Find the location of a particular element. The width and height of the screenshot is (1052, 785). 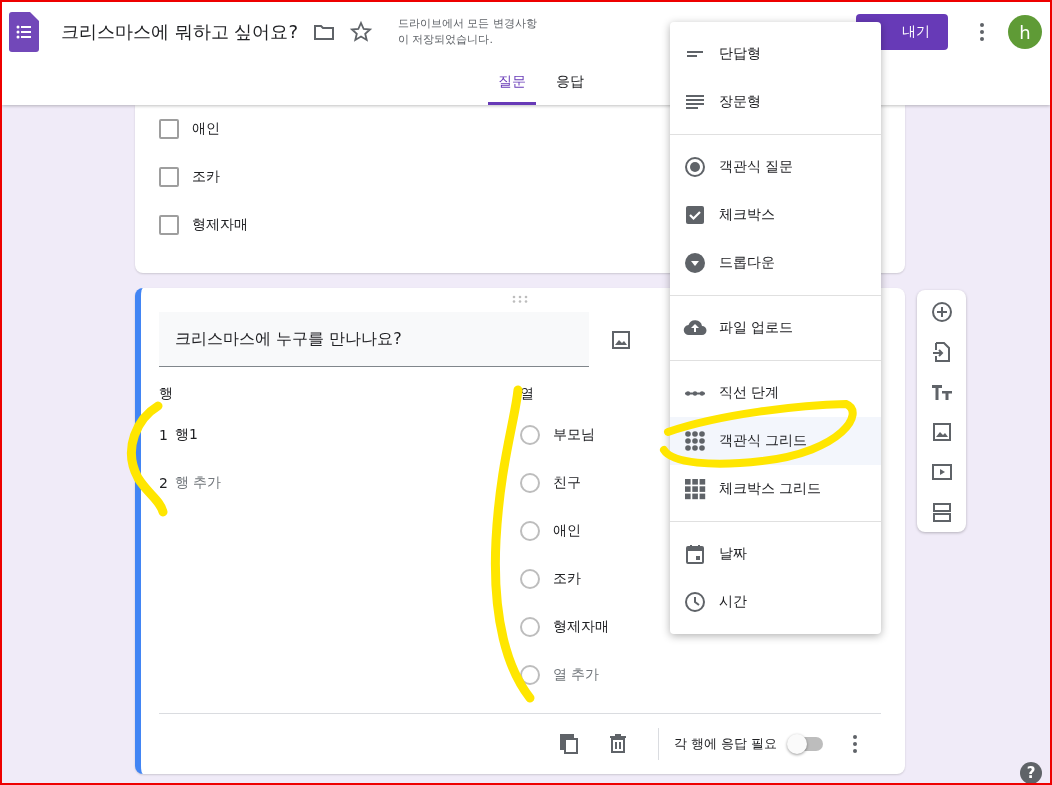

checkbox-icon is located at coordinates (695, 215).